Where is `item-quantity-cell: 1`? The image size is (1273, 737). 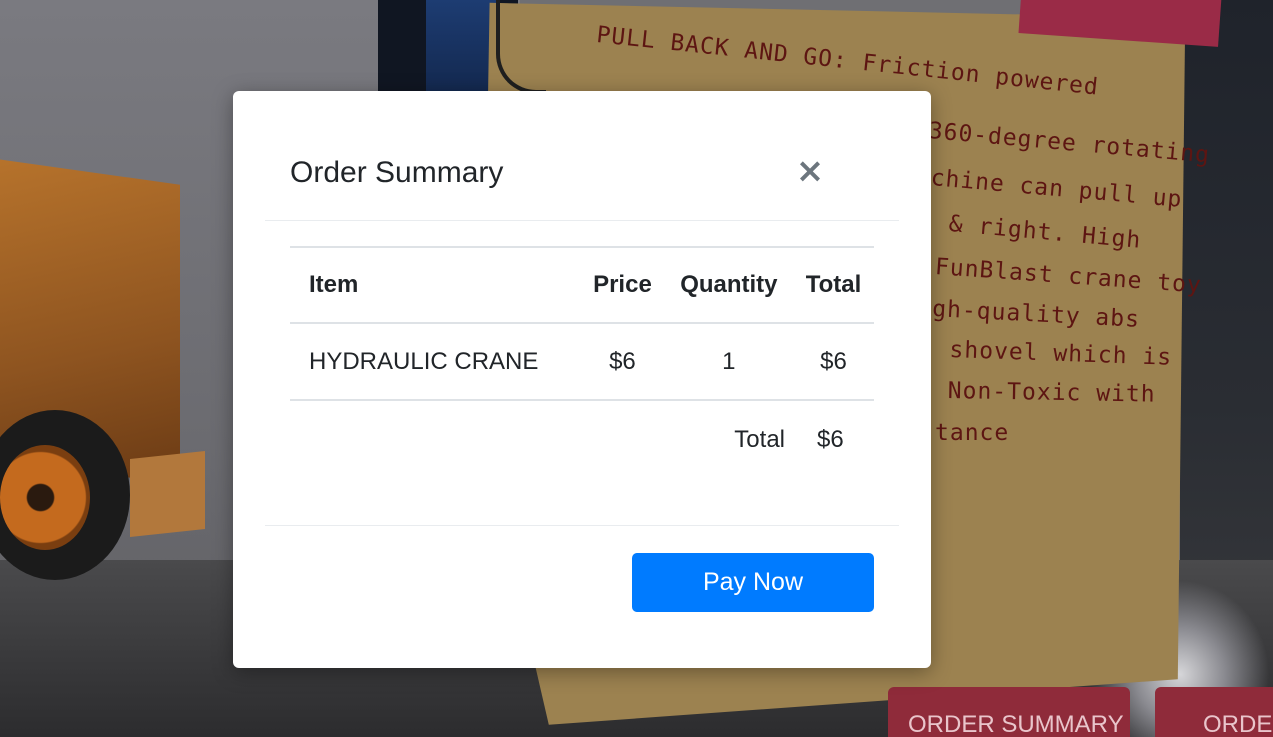 item-quantity-cell: 1 is located at coordinates (729, 361).